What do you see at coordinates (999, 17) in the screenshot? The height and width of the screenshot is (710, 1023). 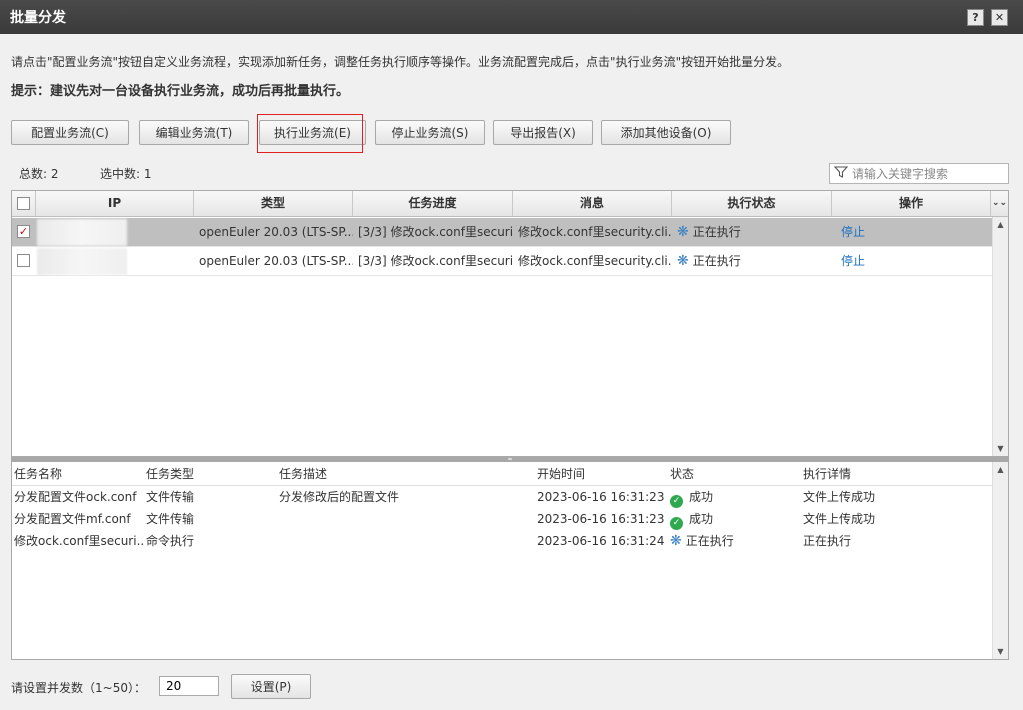 I see `close-button: ✕` at bounding box center [999, 17].